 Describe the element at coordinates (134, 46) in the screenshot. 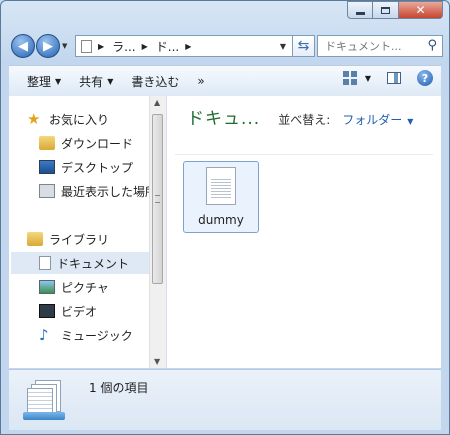

I see `breadcrumb-libraries: ラ... ▶` at that location.